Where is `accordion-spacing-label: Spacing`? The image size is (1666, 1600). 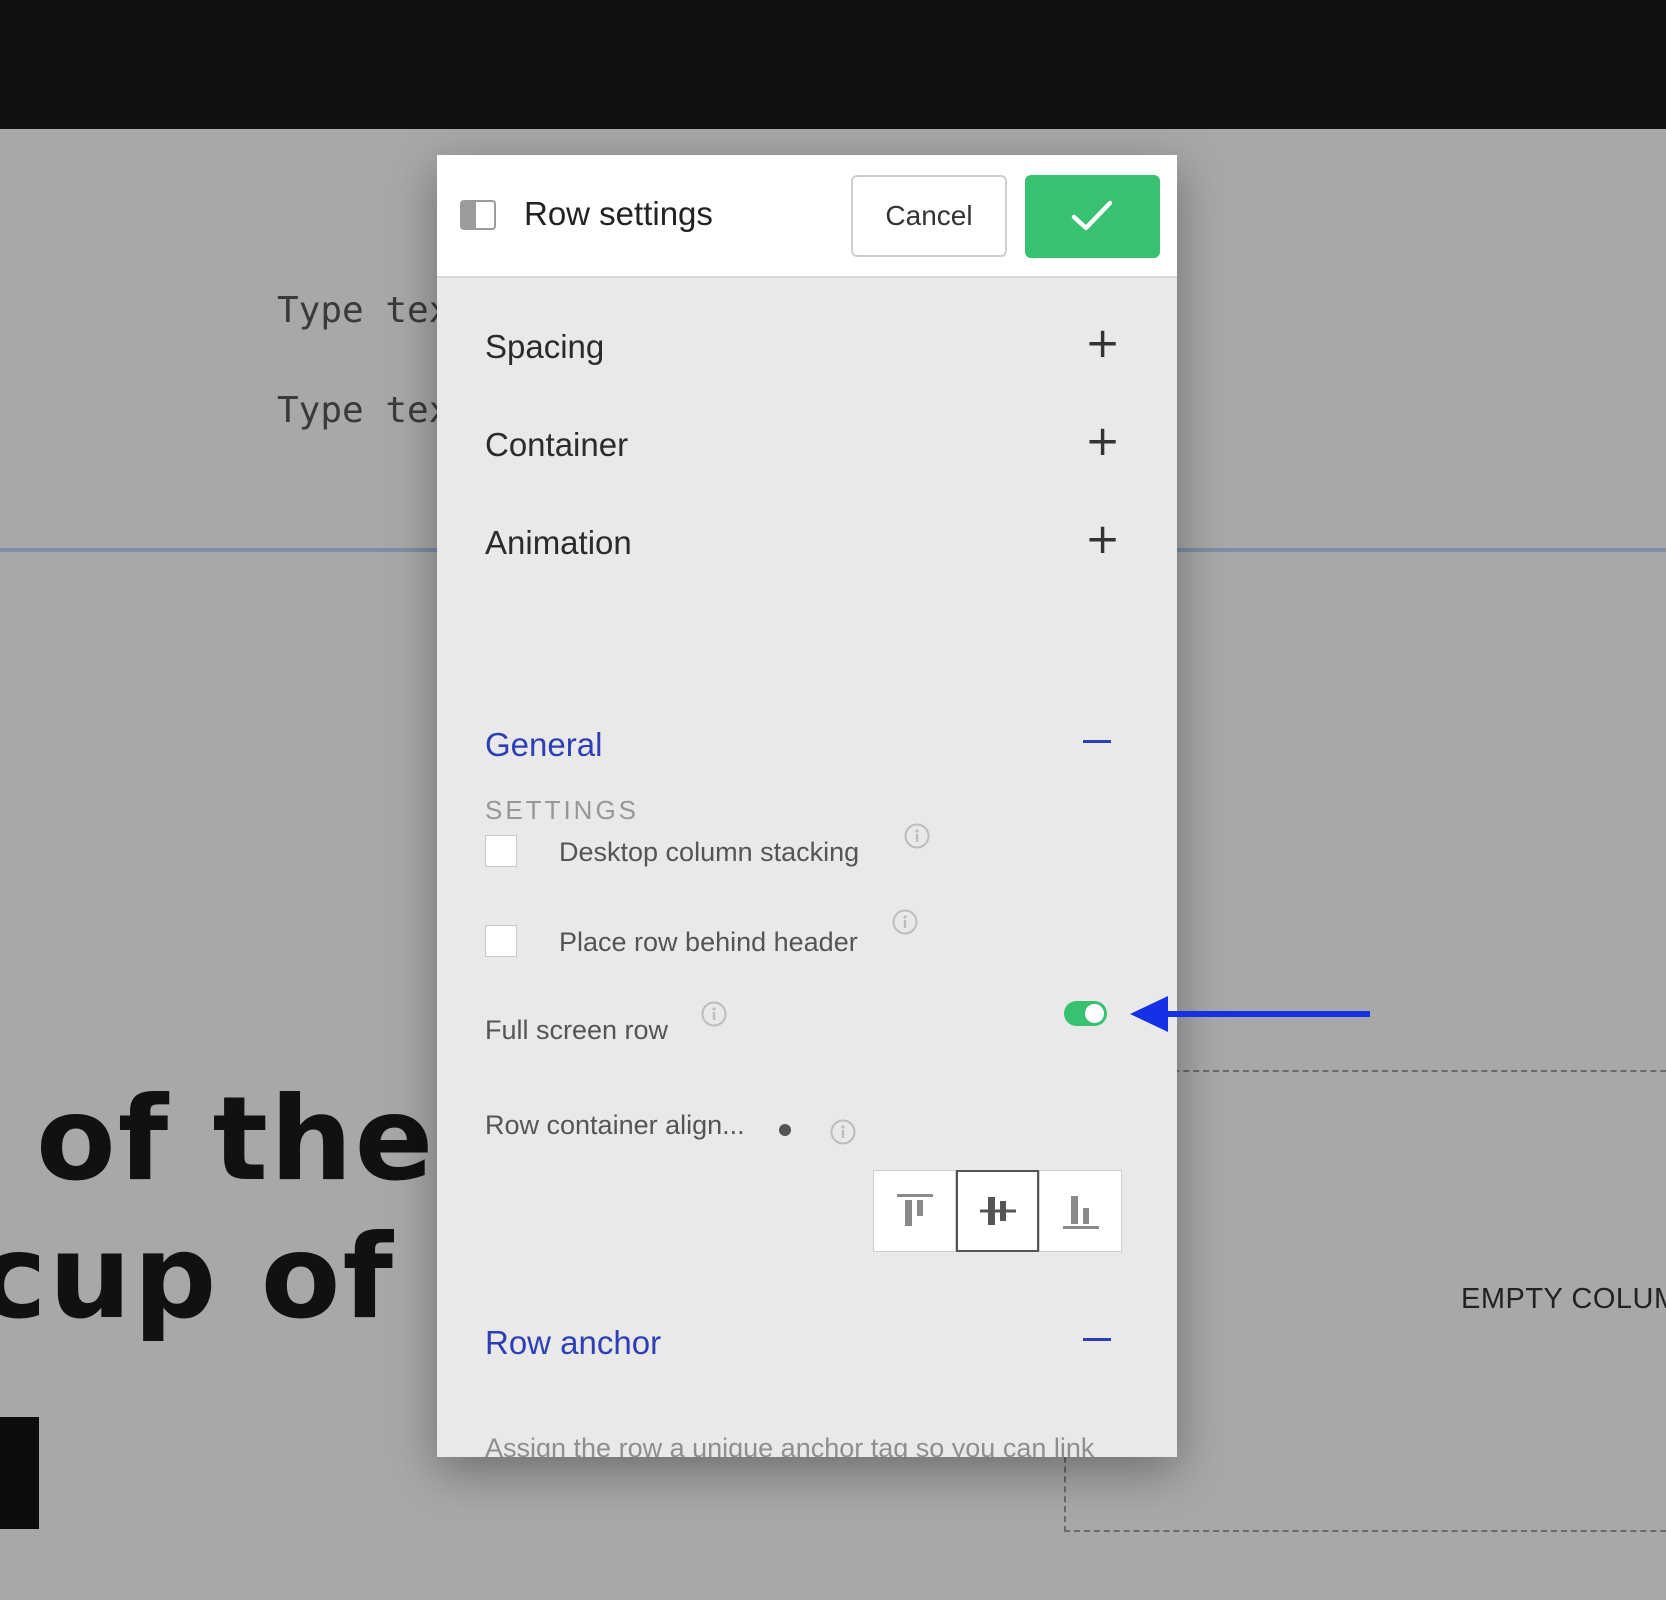
accordion-spacing-label: Spacing is located at coordinates (545, 346).